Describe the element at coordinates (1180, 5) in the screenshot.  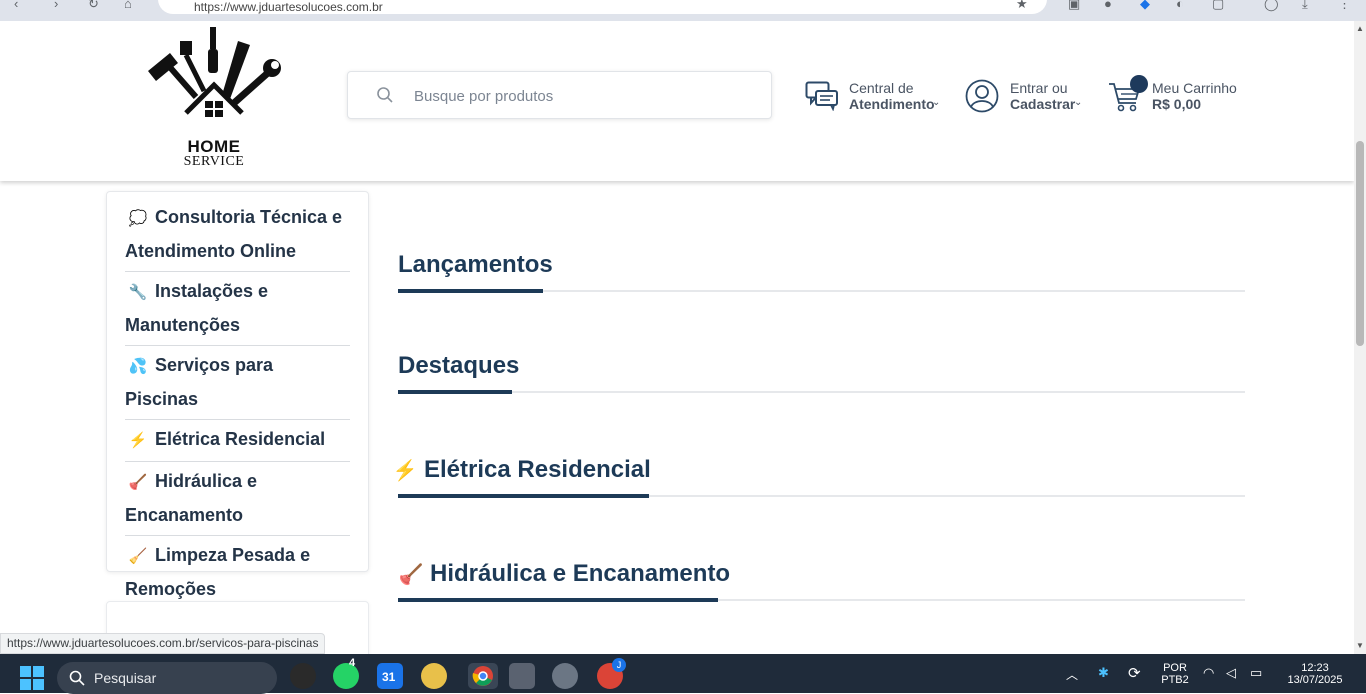
I see `extension-icon: ◐` at that location.